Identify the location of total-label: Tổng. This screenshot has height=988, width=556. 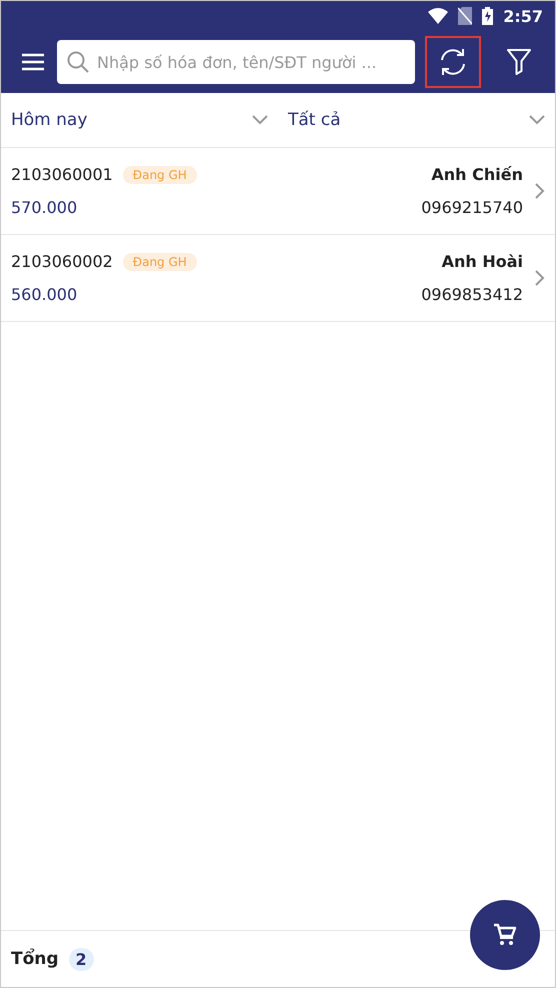
(35, 959).